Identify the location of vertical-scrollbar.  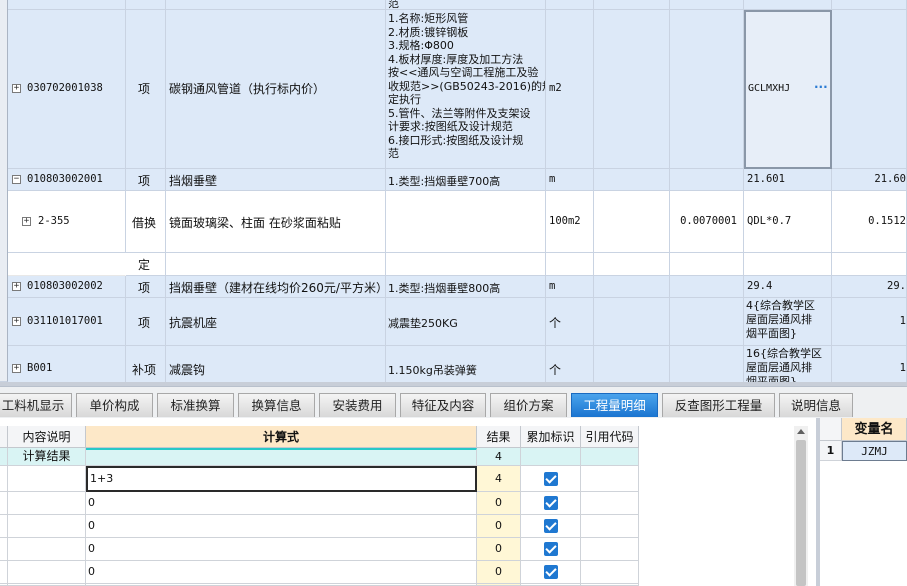
(801, 506).